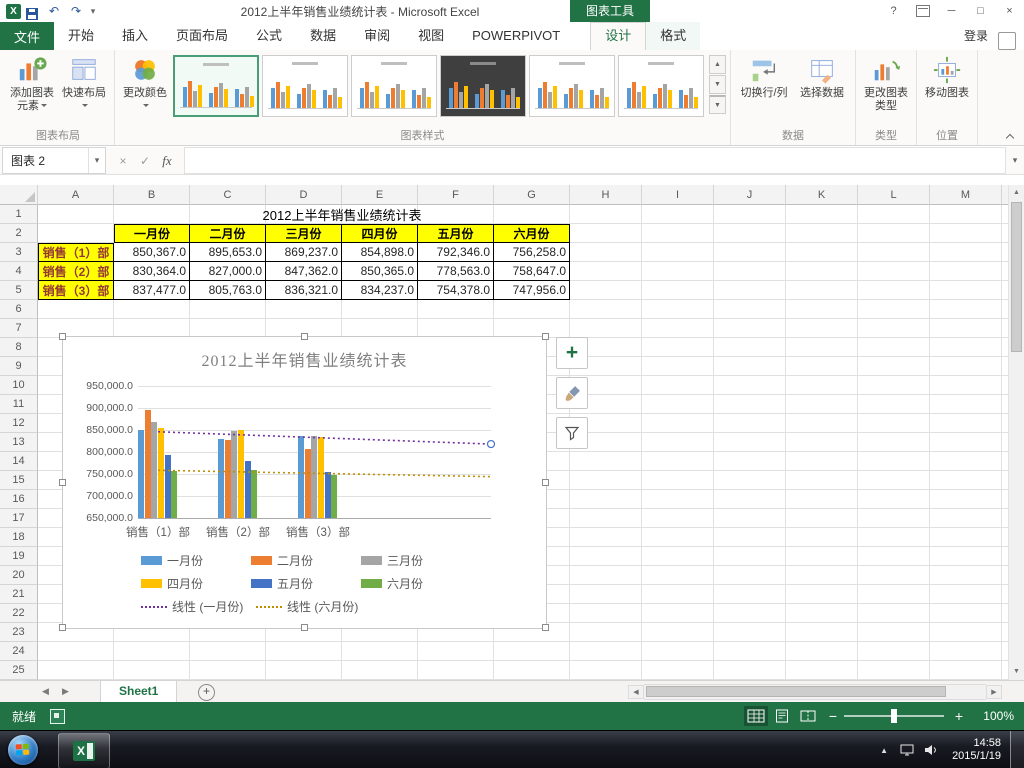  I want to click on cell-B25, so click(152, 670).